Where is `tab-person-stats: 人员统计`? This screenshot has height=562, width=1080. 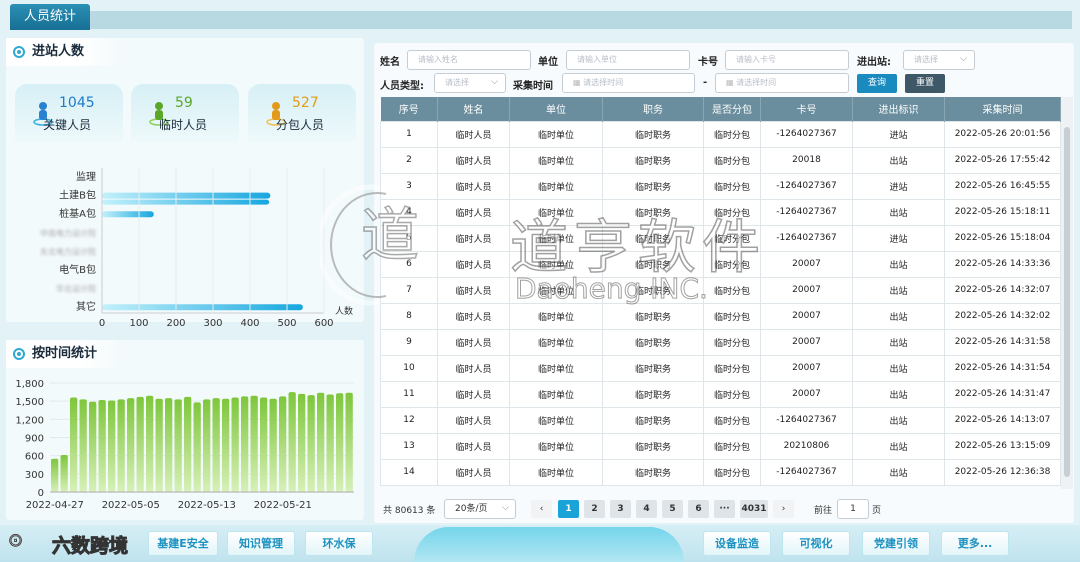
tab-person-stats: 人员统计 is located at coordinates (50, 17).